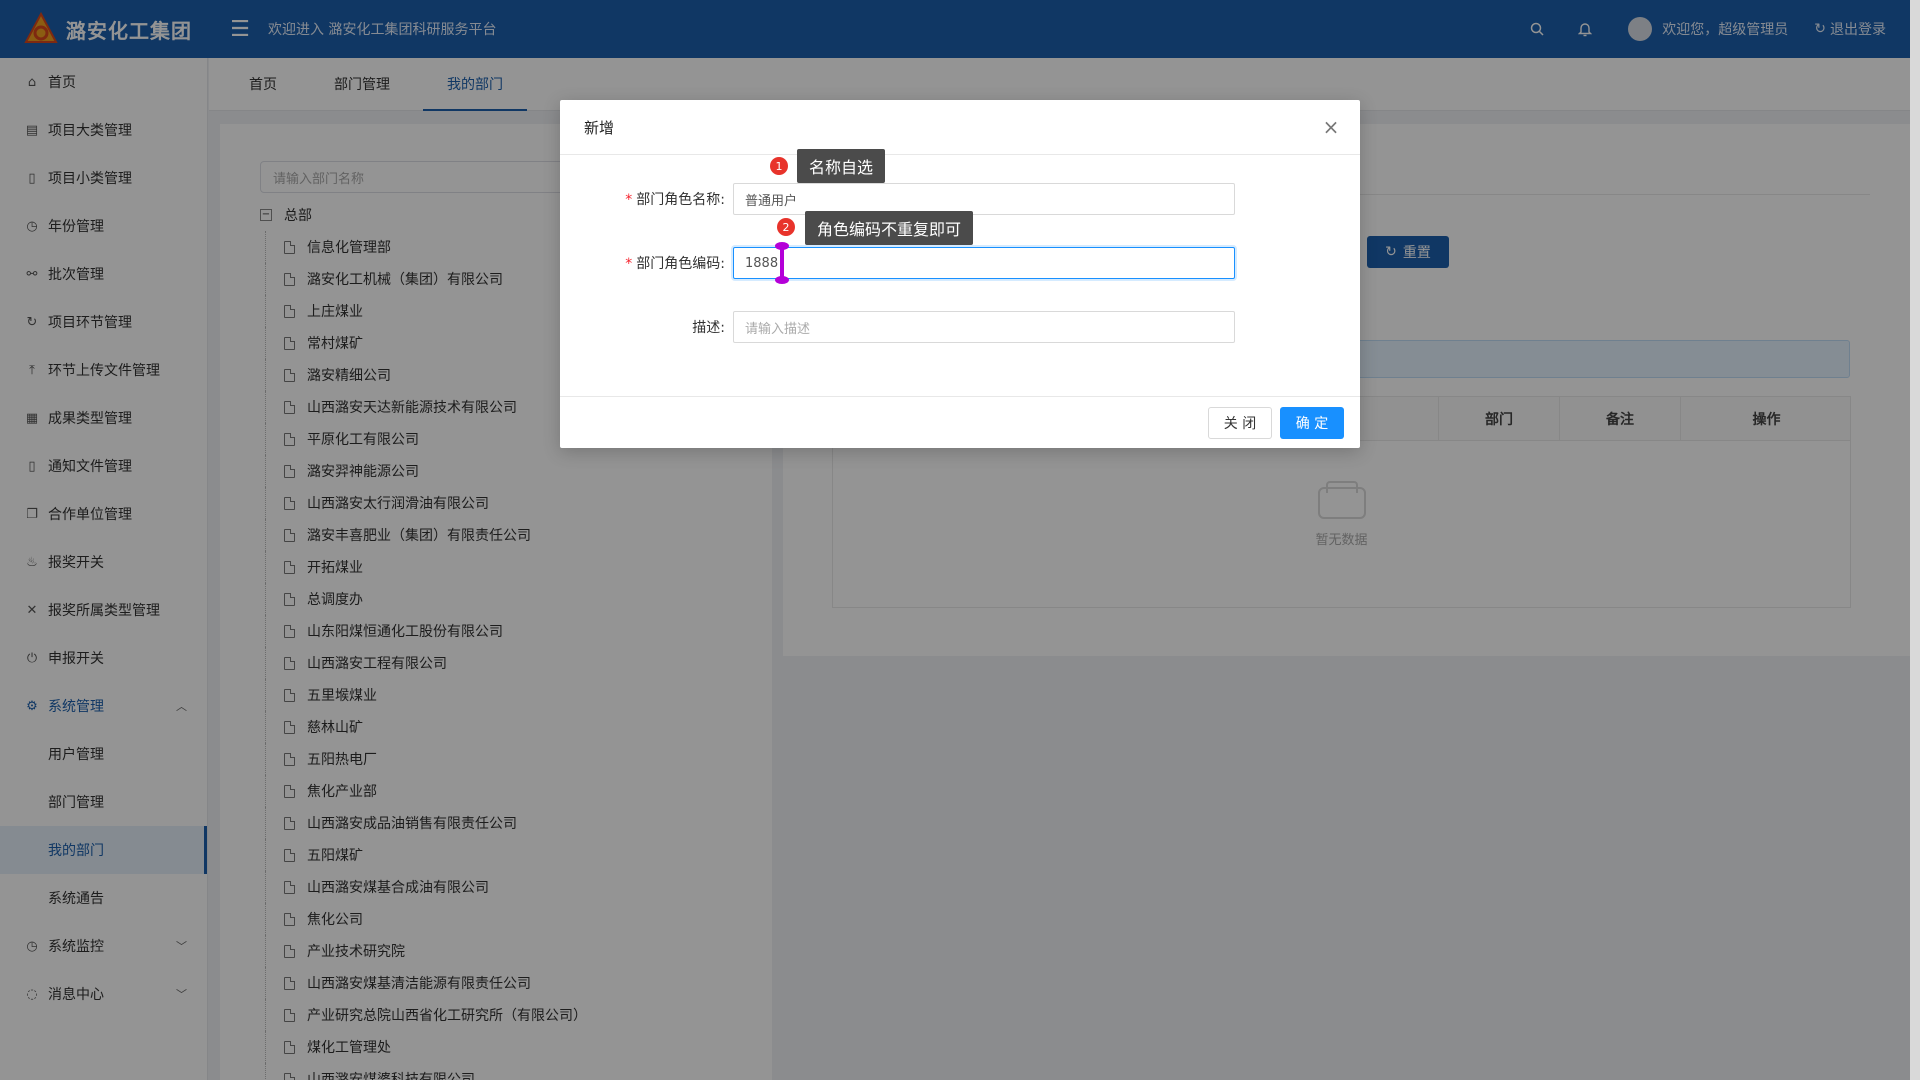 The height and width of the screenshot is (1080, 1920). Describe the element at coordinates (782, 263) in the screenshot. I see `text-cursor-handle` at that location.